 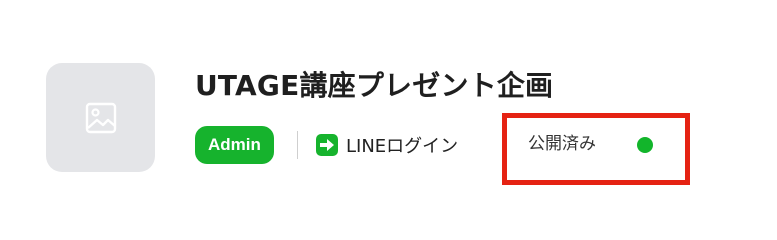 What do you see at coordinates (402, 146) in the screenshot?
I see `login-method-label: LINEログイン` at bounding box center [402, 146].